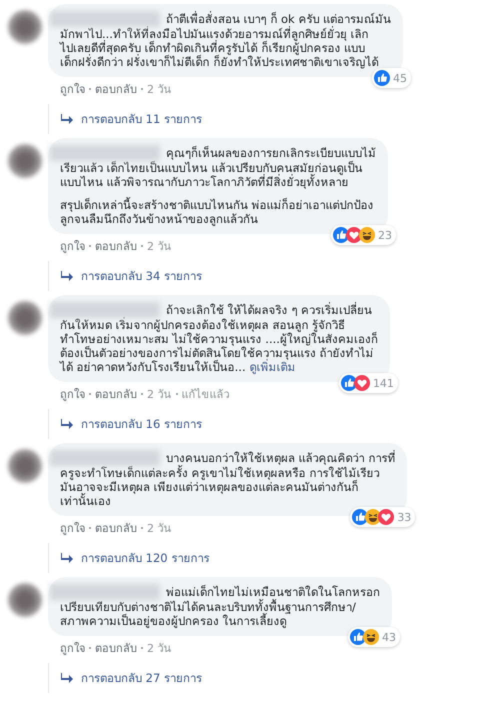 The image size is (491, 713). I want to click on reaction-badge: 23, so click(363, 235).